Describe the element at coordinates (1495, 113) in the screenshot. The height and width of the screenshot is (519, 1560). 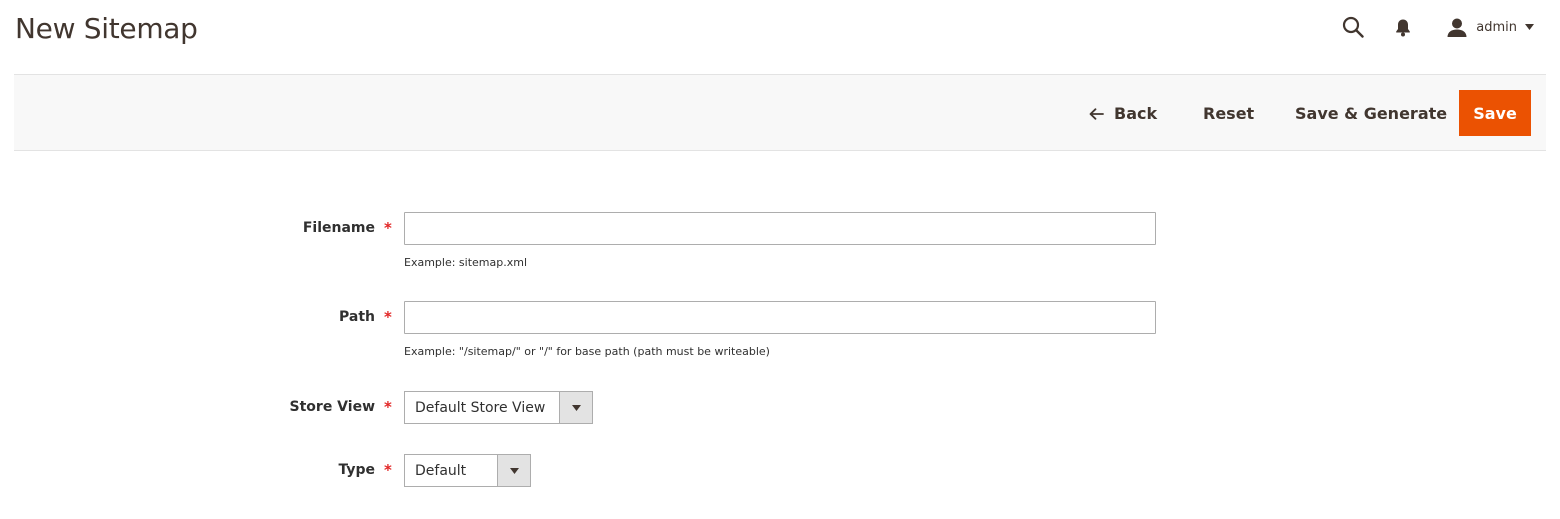
I see `save-button: Save` at that location.